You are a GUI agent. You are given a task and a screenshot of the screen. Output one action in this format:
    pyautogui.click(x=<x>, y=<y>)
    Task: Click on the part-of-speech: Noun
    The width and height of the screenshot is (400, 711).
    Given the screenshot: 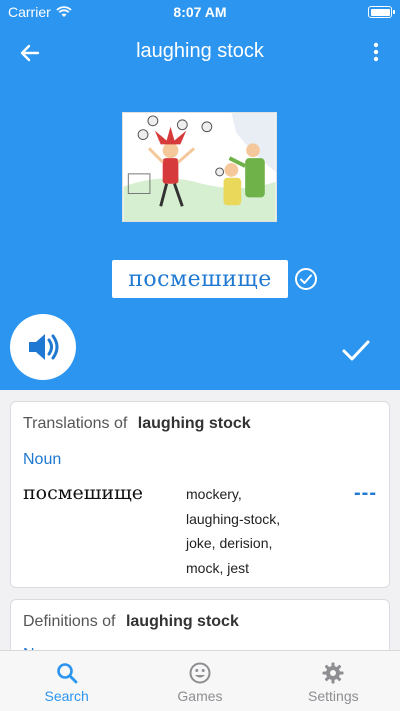 What is the action you would take?
    pyautogui.click(x=42, y=459)
    